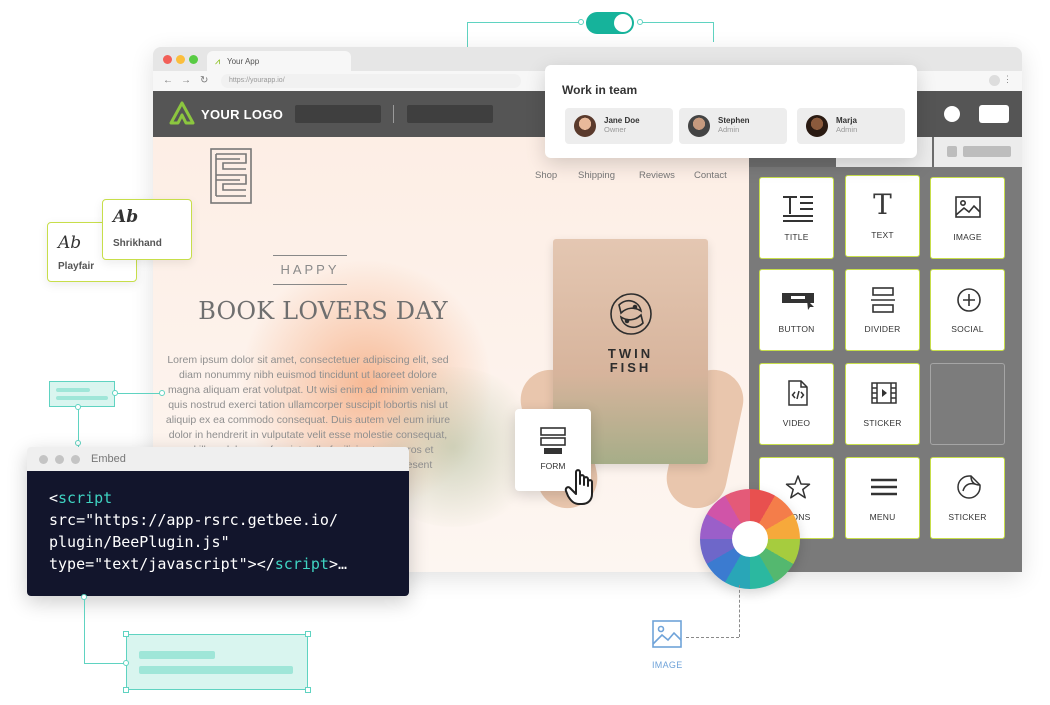 The height and width of the screenshot is (705, 1050). What do you see at coordinates (218, 459) in the screenshot?
I see `embed-titlebar: Embed` at bounding box center [218, 459].